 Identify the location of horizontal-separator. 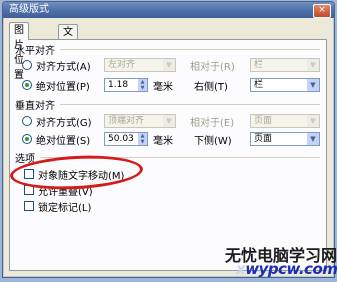
(190, 49).